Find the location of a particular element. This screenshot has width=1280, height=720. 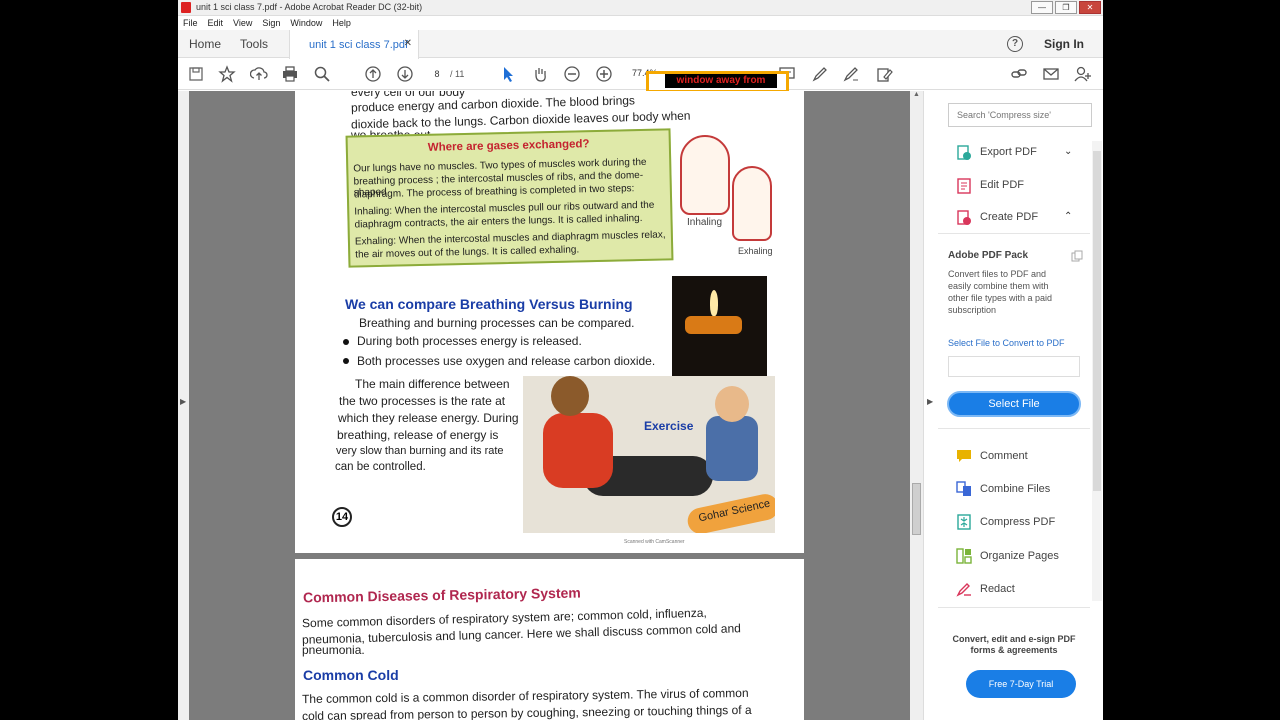

copy-icon is located at coordinates (1077, 256).